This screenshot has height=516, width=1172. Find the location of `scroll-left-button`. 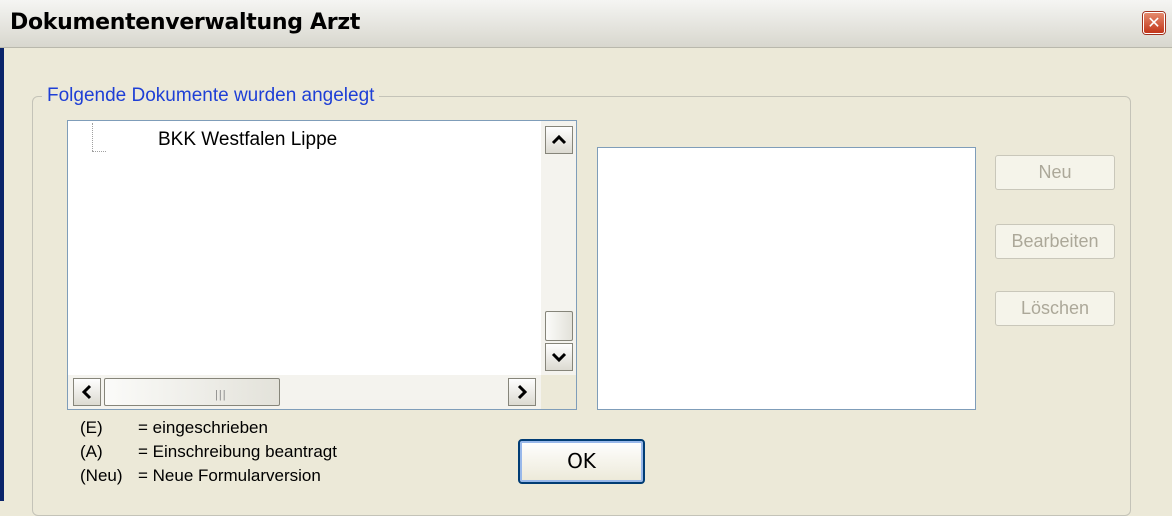

scroll-left-button is located at coordinates (87, 392).